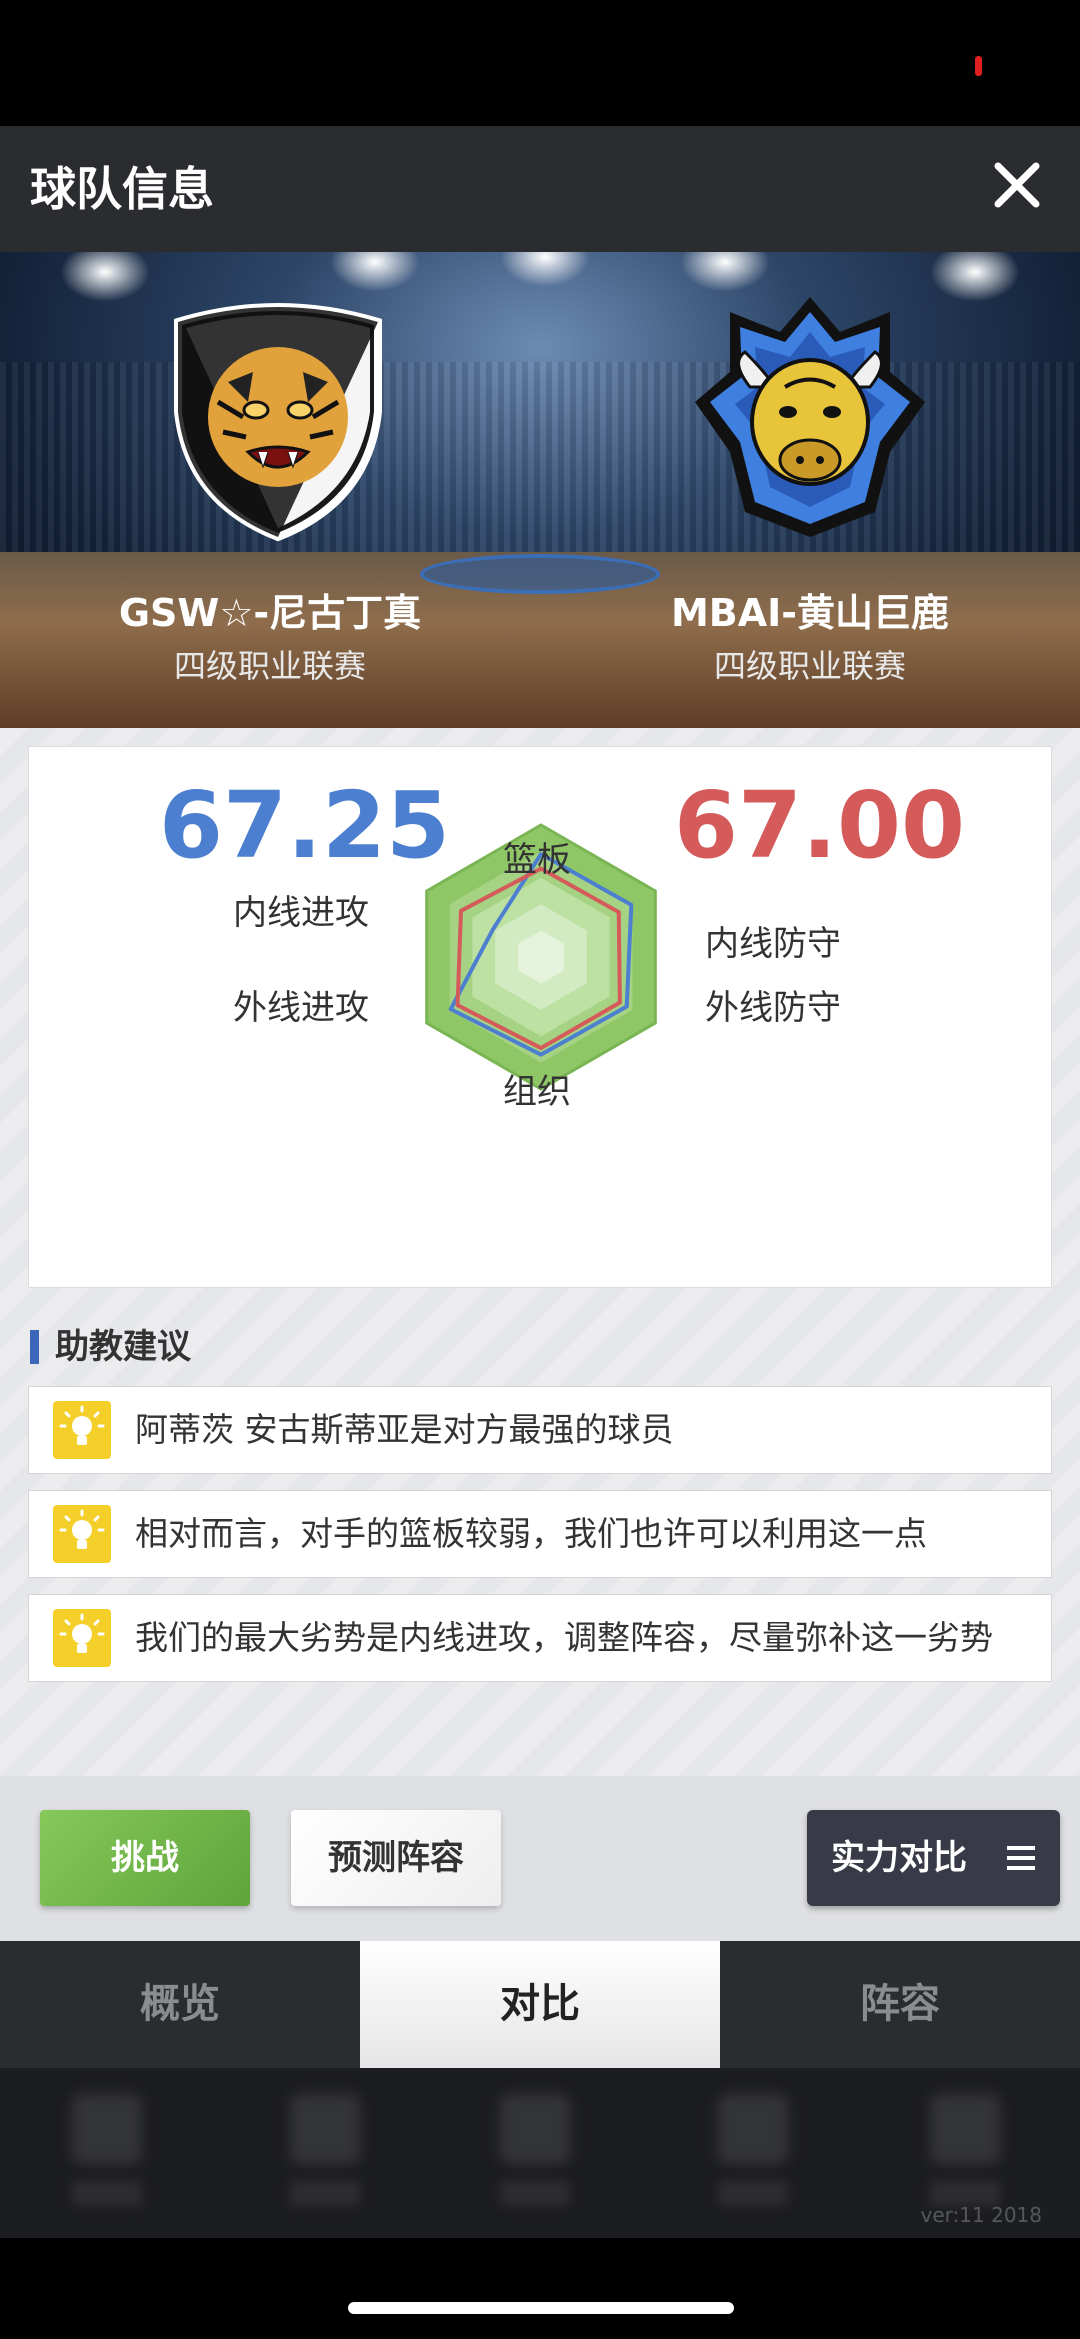 Image resolution: width=1080 pixels, height=2339 pixels. Describe the element at coordinates (537, 1092) in the screenshot. I see `axis-label-playmaking: 组织` at that location.